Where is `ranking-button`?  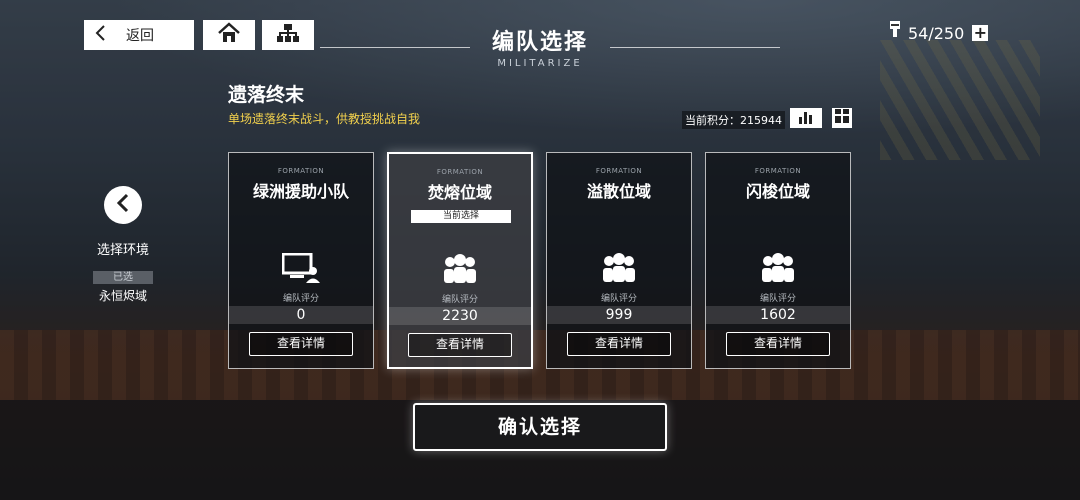
ranking-button is located at coordinates (806, 118).